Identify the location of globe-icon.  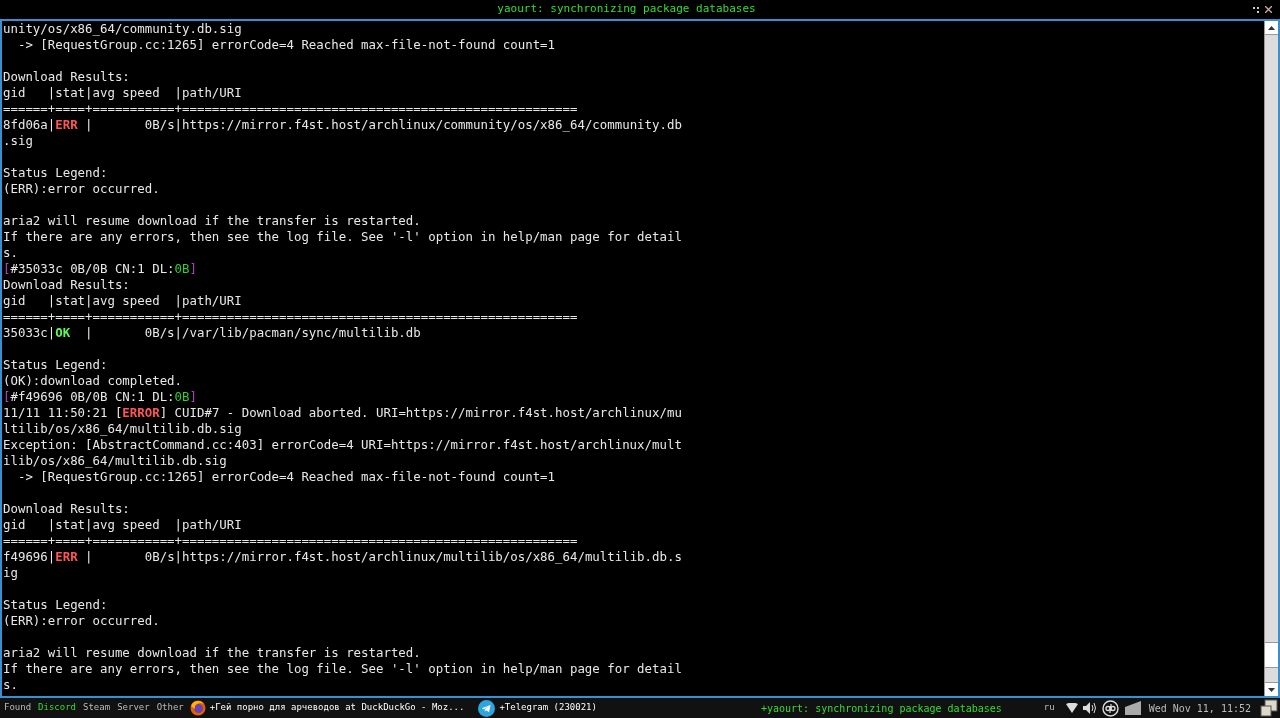
(197, 708).